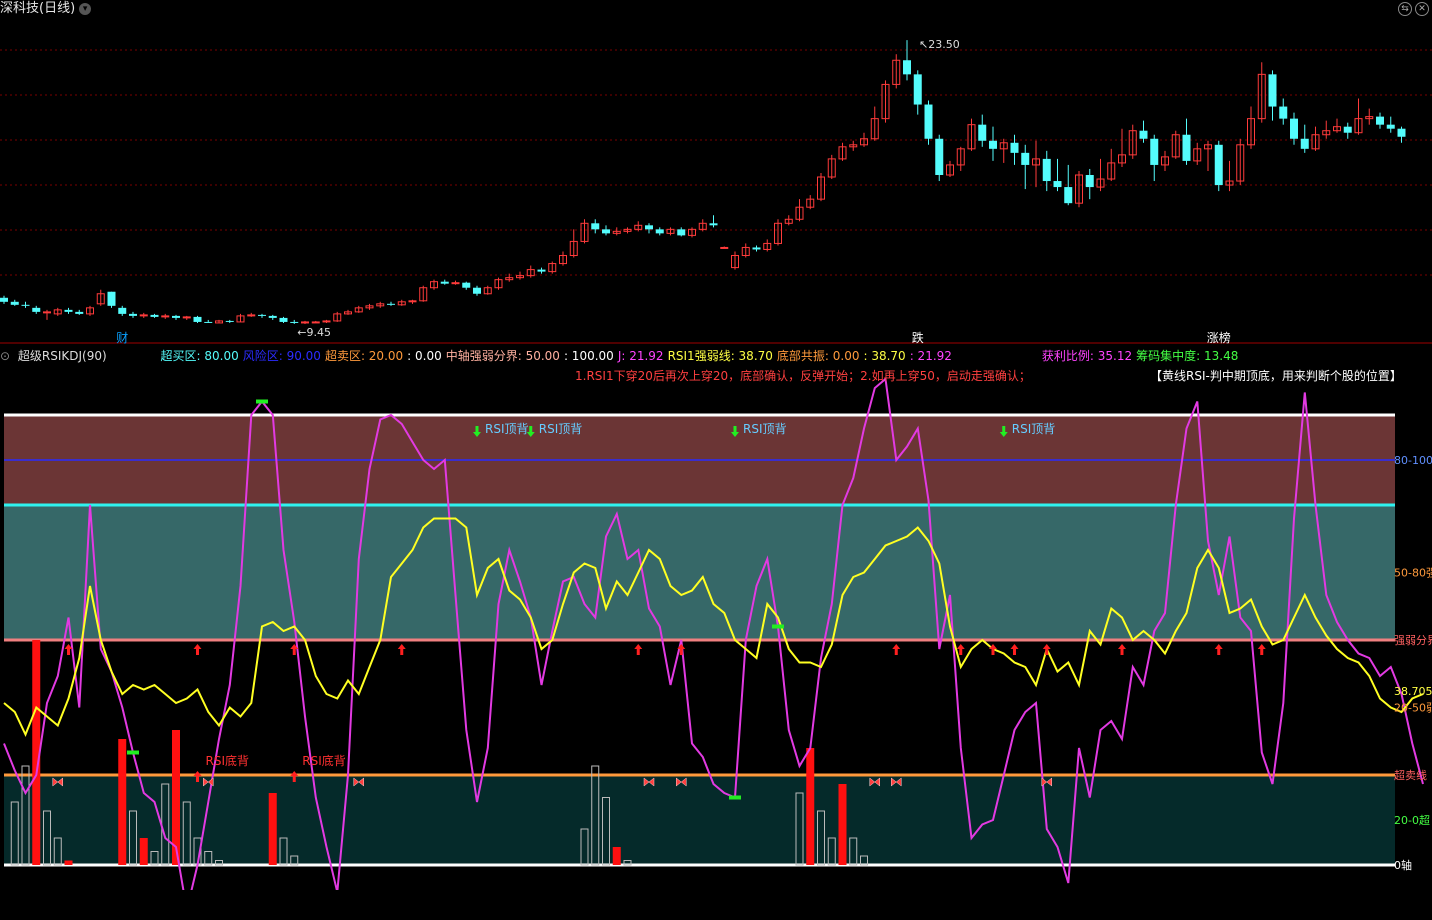 This screenshot has height=920, width=1432. Describe the element at coordinates (1413, 640) in the screenshot. I see `axis-label: 强弱分界` at that location.